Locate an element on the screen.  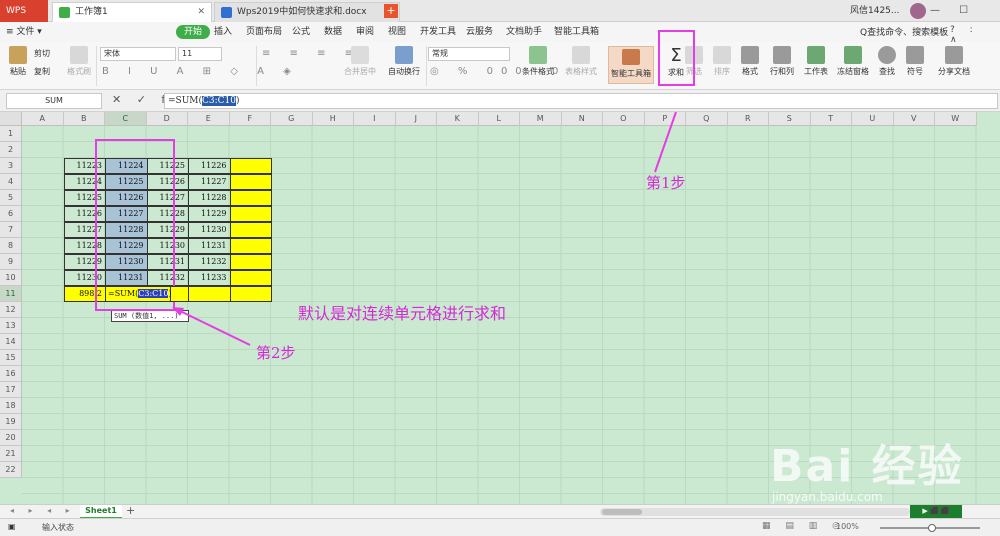
view-mode-icons: ▦ ▤ ▥ ◎ is located at coordinates (804, 526).